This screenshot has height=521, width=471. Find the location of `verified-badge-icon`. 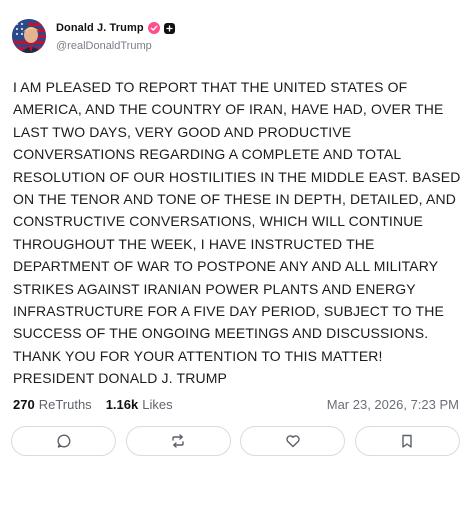

verified-badge-icon is located at coordinates (153, 28).